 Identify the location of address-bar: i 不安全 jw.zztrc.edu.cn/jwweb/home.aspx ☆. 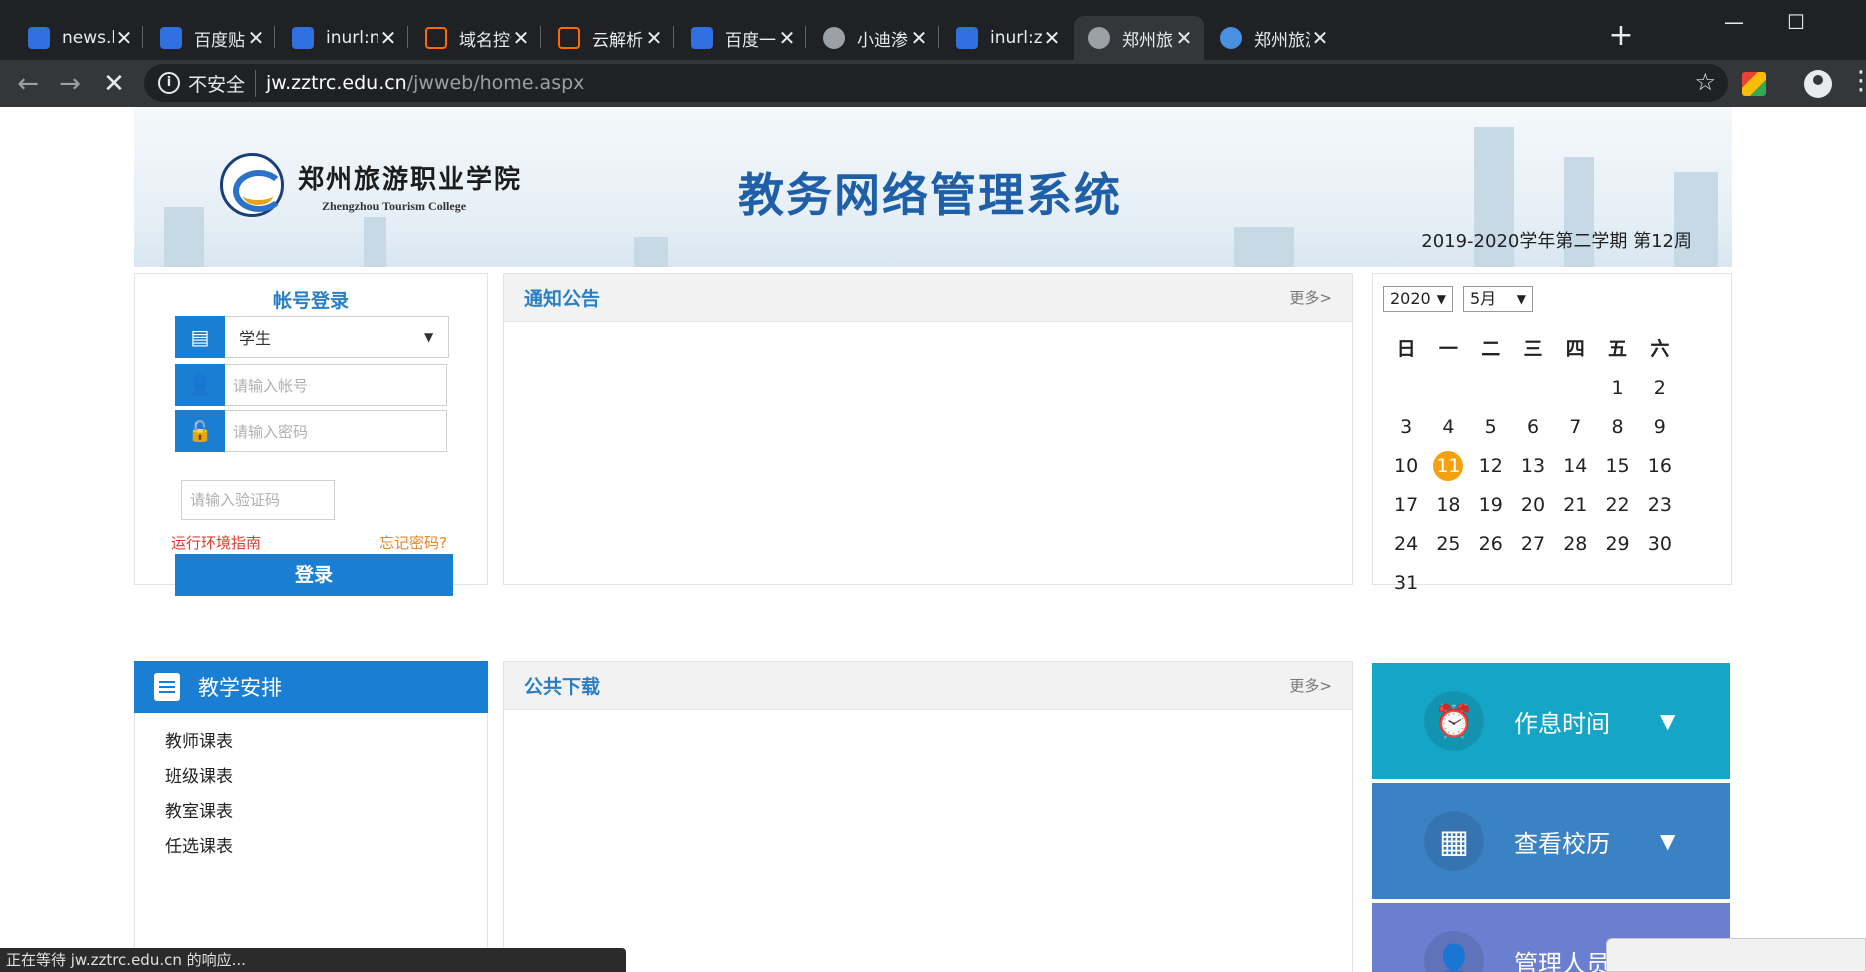
(936, 83).